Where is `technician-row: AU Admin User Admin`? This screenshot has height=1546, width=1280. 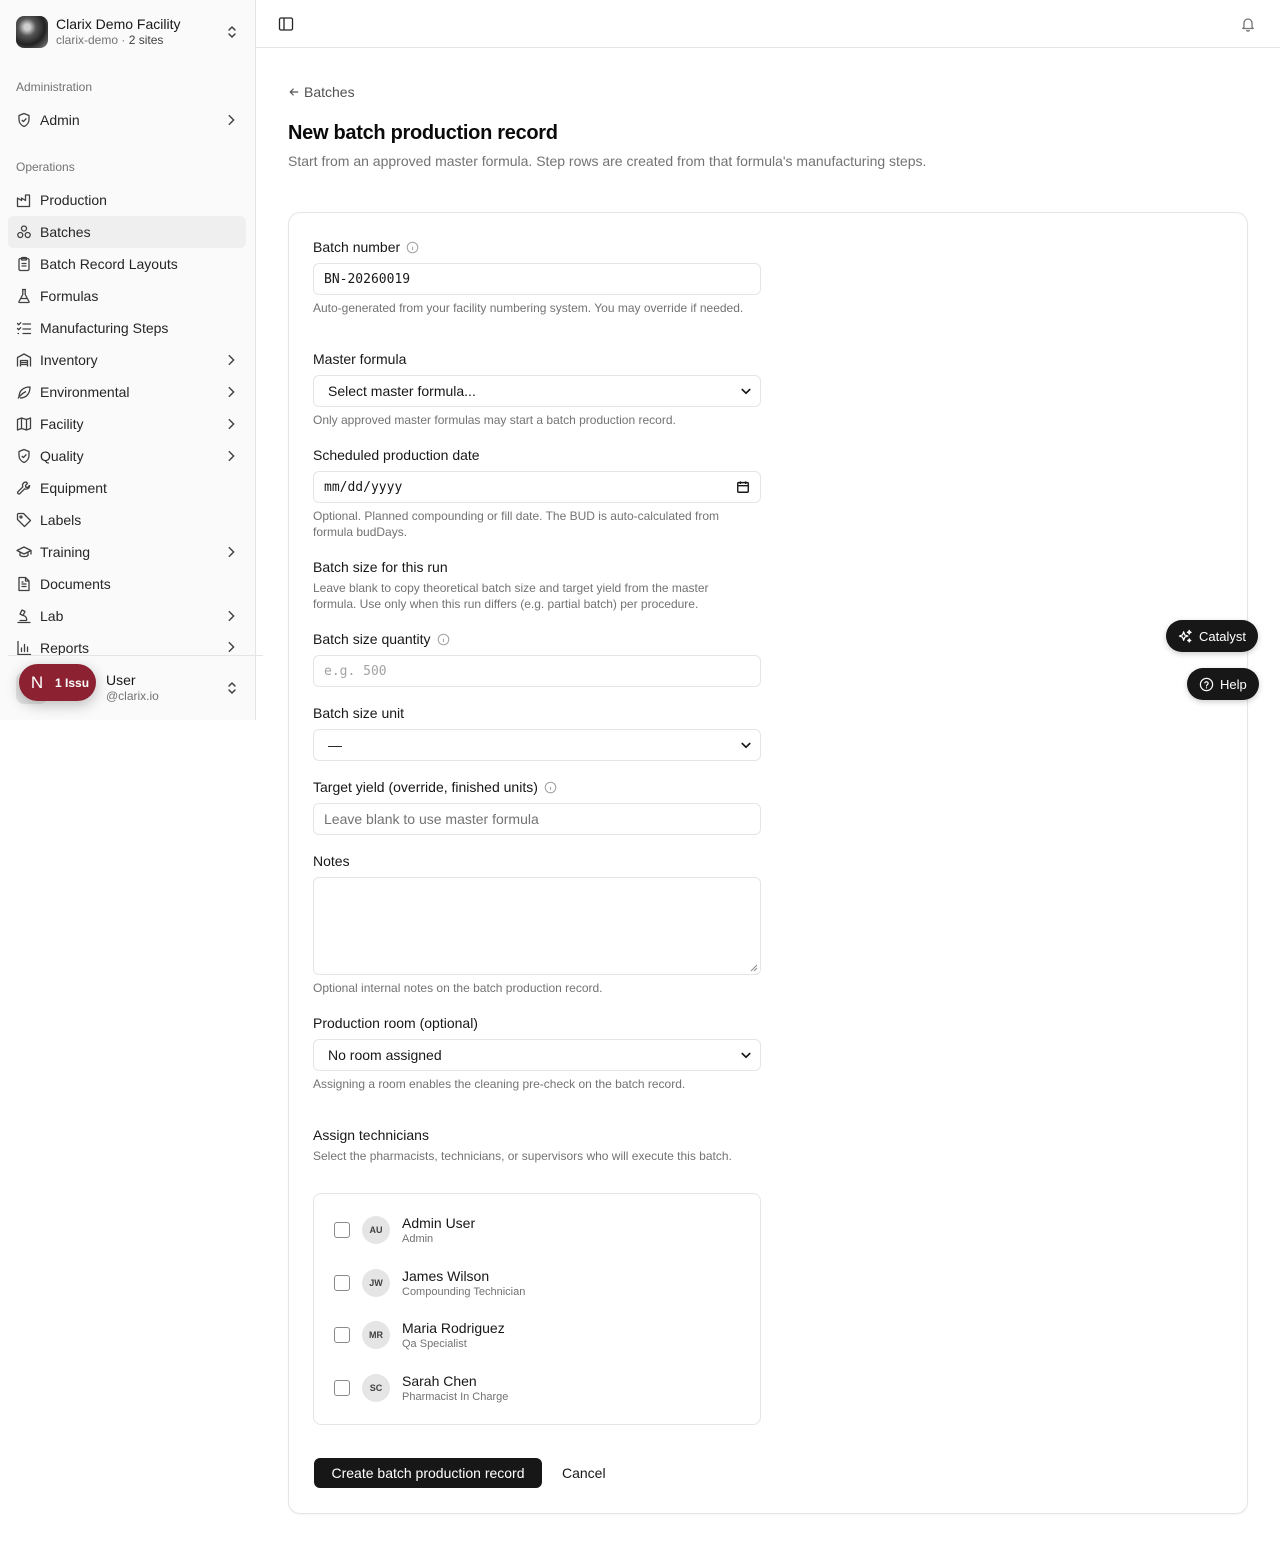 technician-row: AU Admin User Admin is located at coordinates (534, 1230).